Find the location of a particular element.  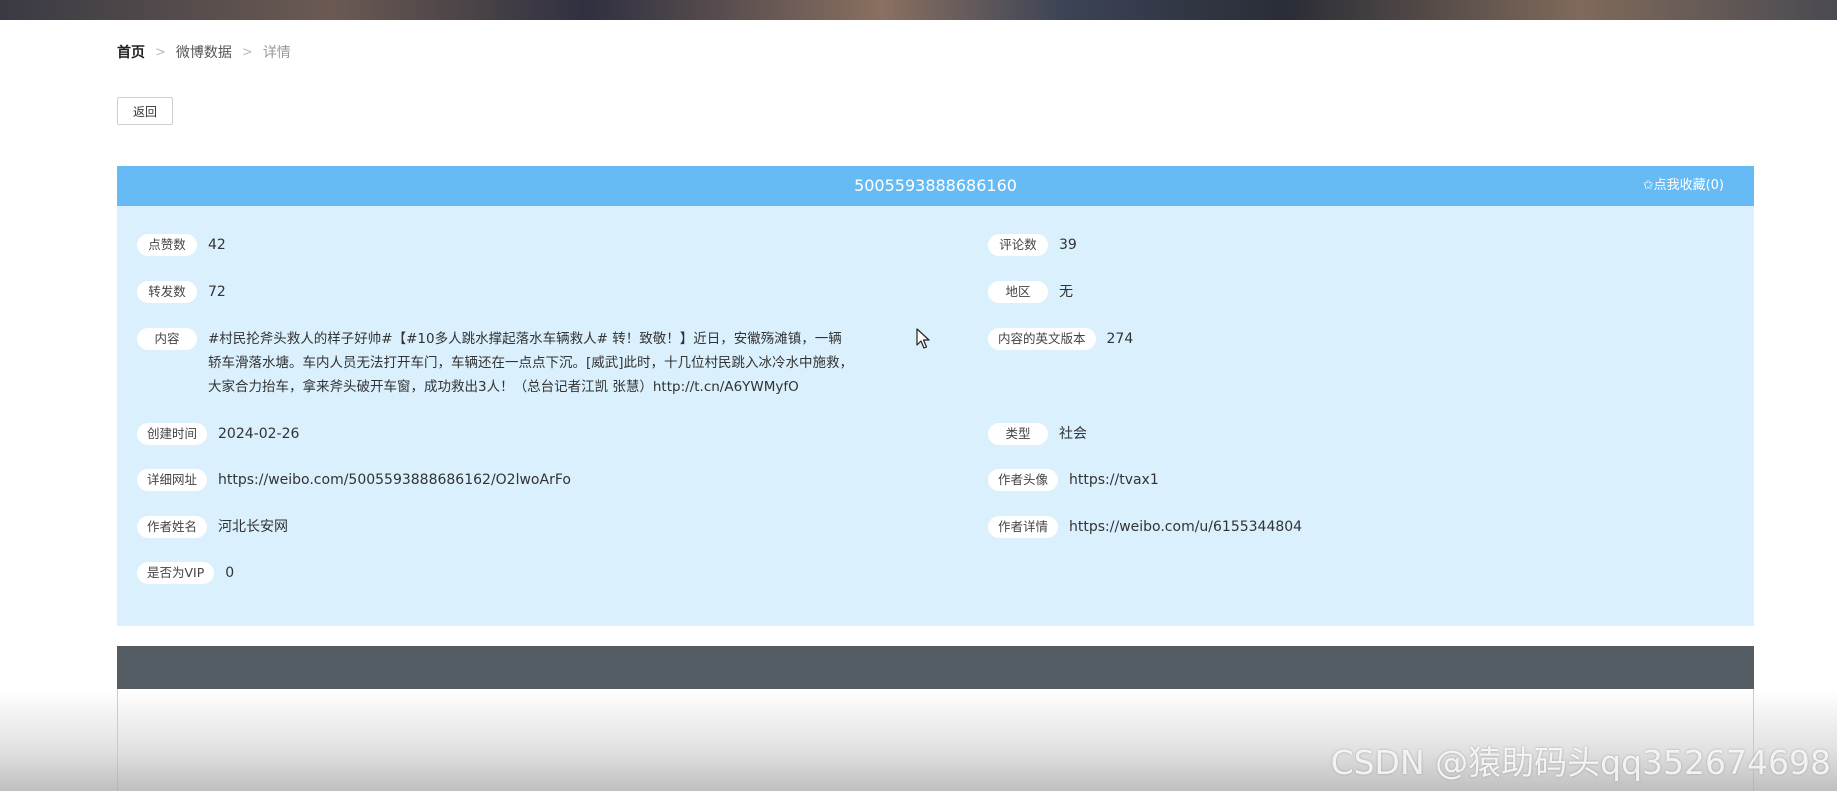

comment-section-header is located at coordinates (935, 667).